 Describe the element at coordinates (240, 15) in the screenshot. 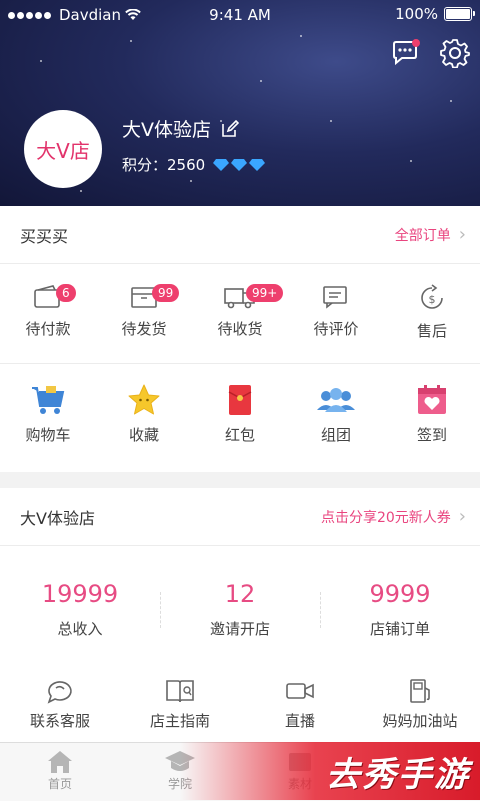

I see `status-bar: Davdian 9:41 AM 100%` at that location.